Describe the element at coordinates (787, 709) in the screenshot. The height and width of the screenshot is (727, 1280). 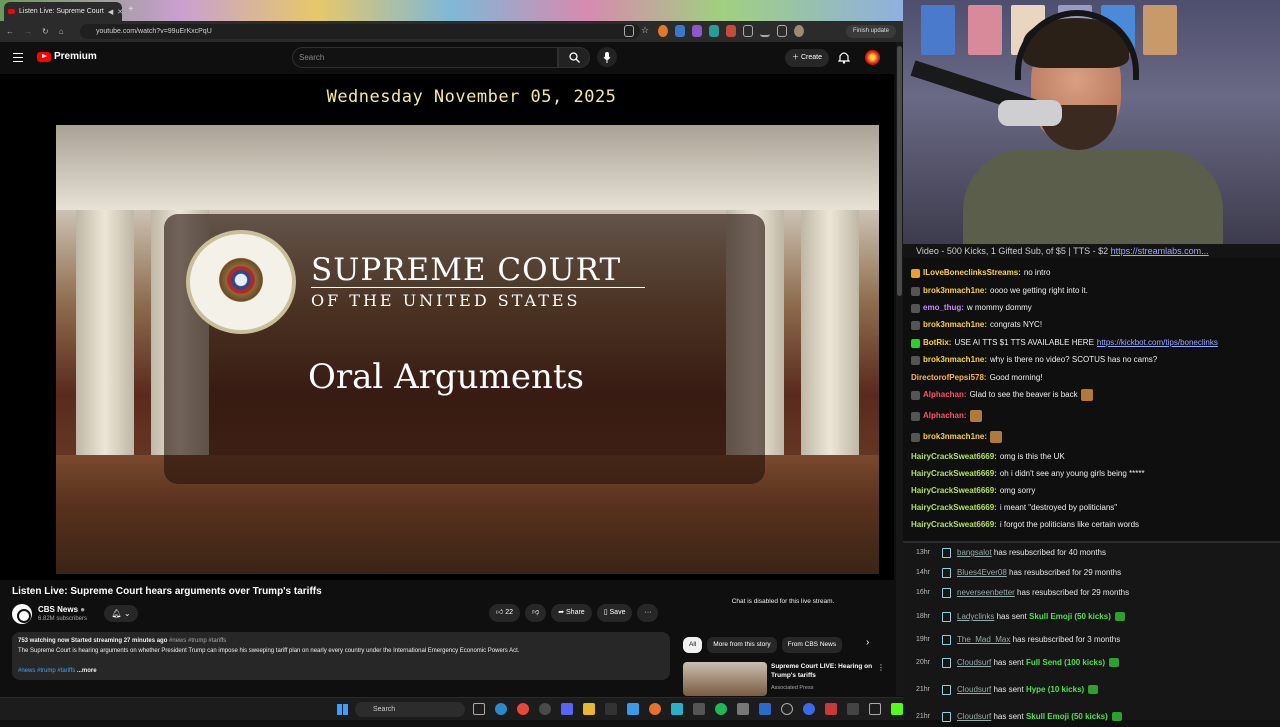
I see `obs-icon` at that location.